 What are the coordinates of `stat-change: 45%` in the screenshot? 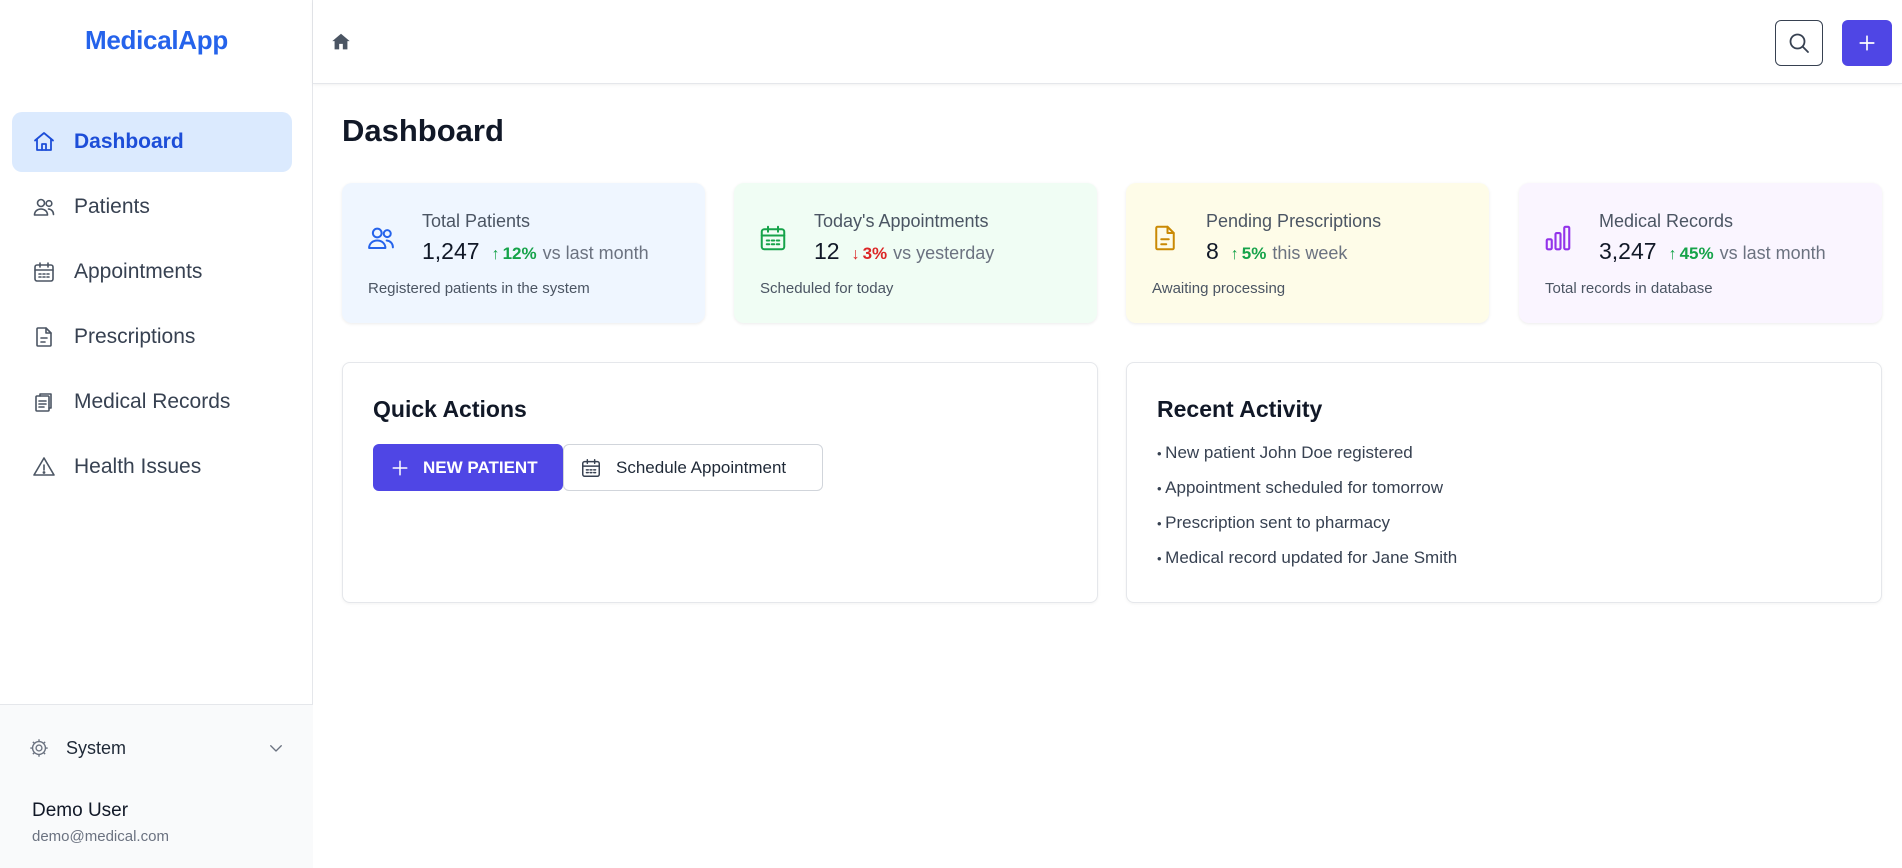 It's located at (1696, 253).